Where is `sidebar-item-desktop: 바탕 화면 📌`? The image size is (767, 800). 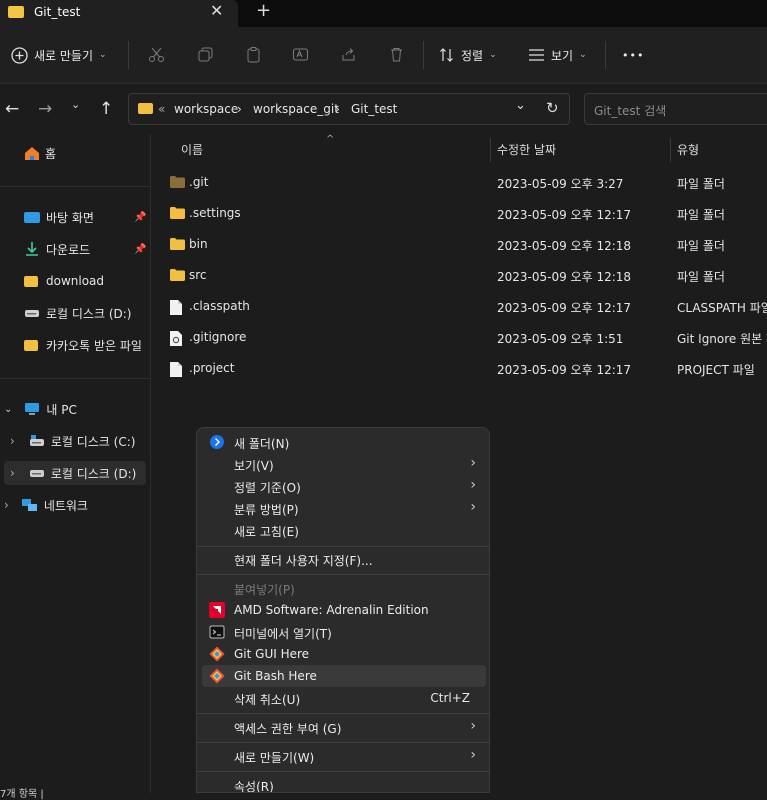 sidebar-item-desktop: 바탕 화면 📌 is located at coordinates (87, 217).